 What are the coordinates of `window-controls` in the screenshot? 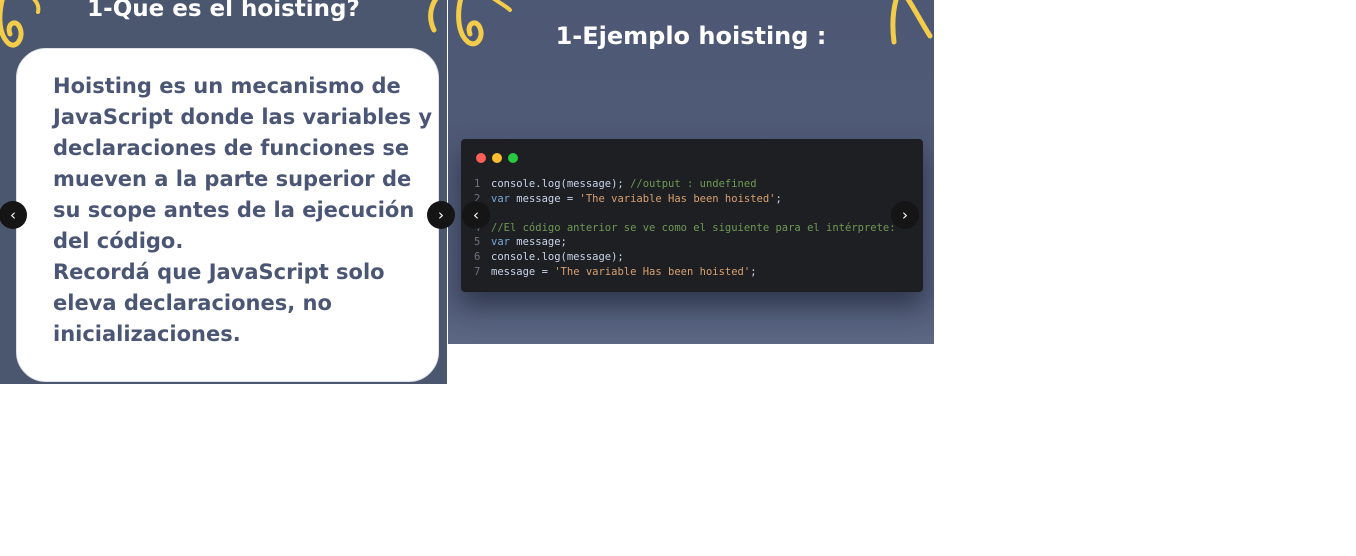 It's located at (497, 158).